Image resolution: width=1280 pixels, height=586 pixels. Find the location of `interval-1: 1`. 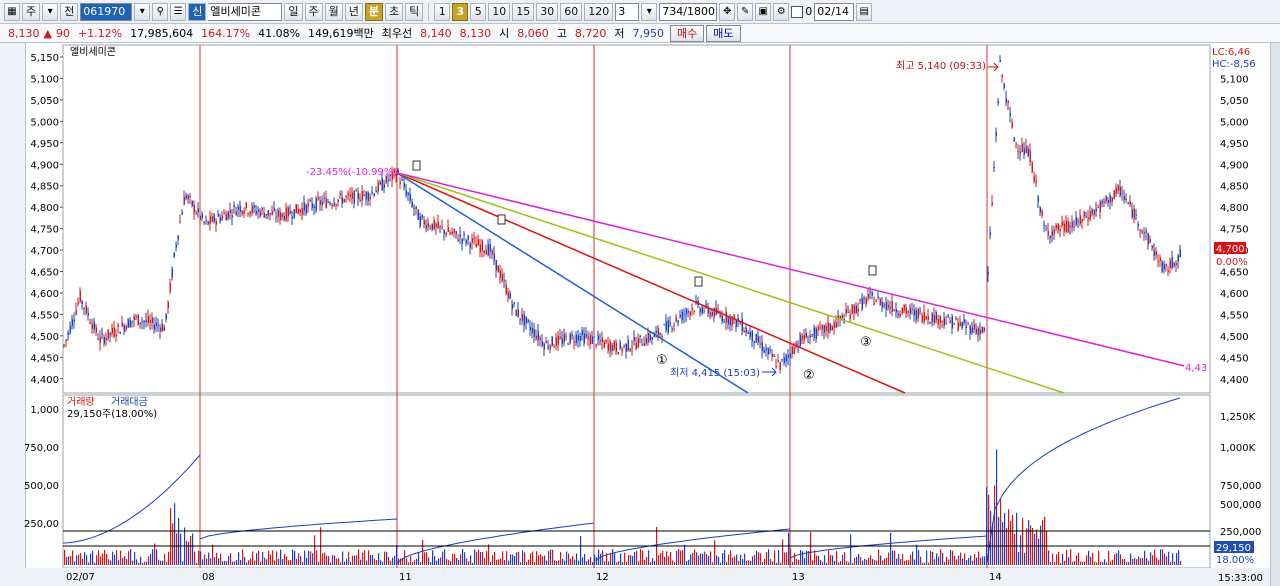

interval-1: 1 is located at coordinates (442, 11).